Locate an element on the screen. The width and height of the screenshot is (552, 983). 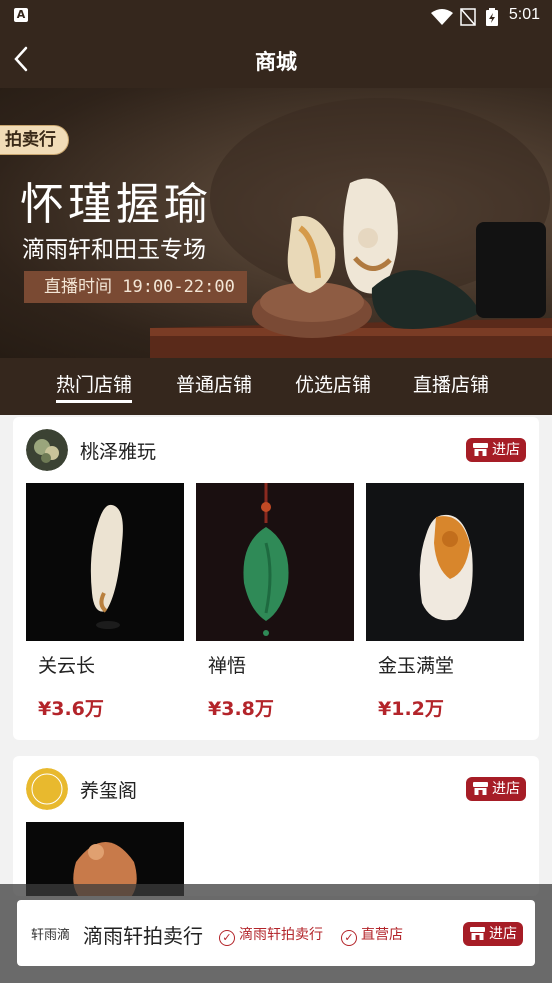
banner-subtitle: 滴雨轩和田玉专场 is located at coordinates (114, 250).